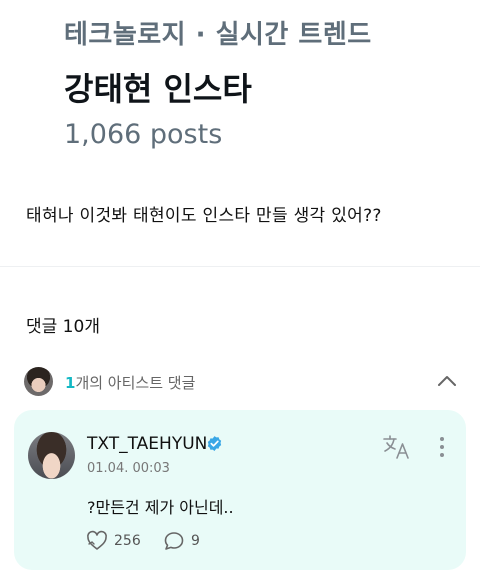 This screenshot has height=586, width=480. Describe the element at coordinates (135, 383) in the screenshot. I see `artist-count-label: 개의 아티스트 댓글` at that location.